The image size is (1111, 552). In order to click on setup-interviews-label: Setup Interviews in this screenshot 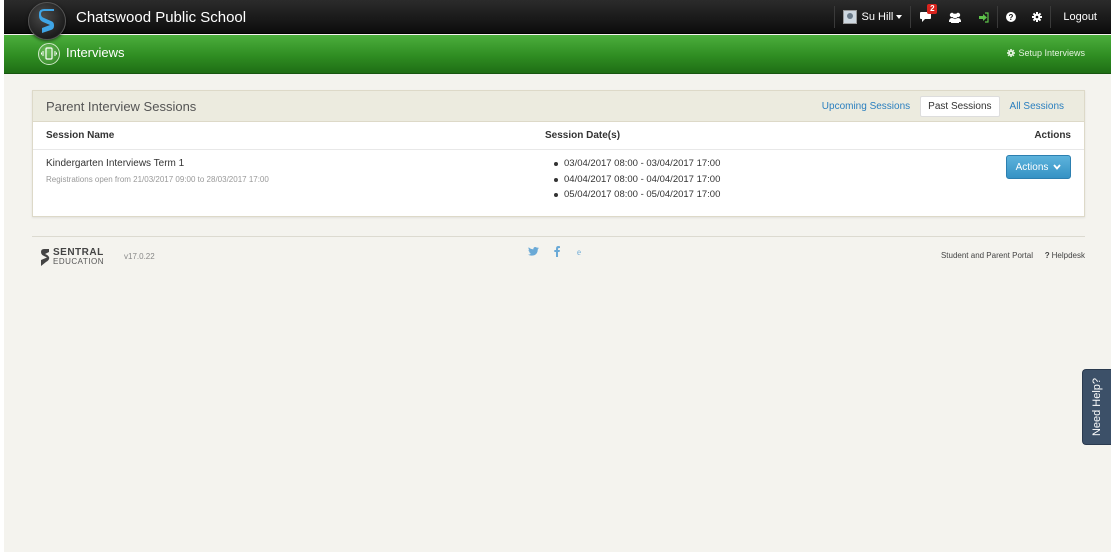, I will do `click(1051, 53)`.